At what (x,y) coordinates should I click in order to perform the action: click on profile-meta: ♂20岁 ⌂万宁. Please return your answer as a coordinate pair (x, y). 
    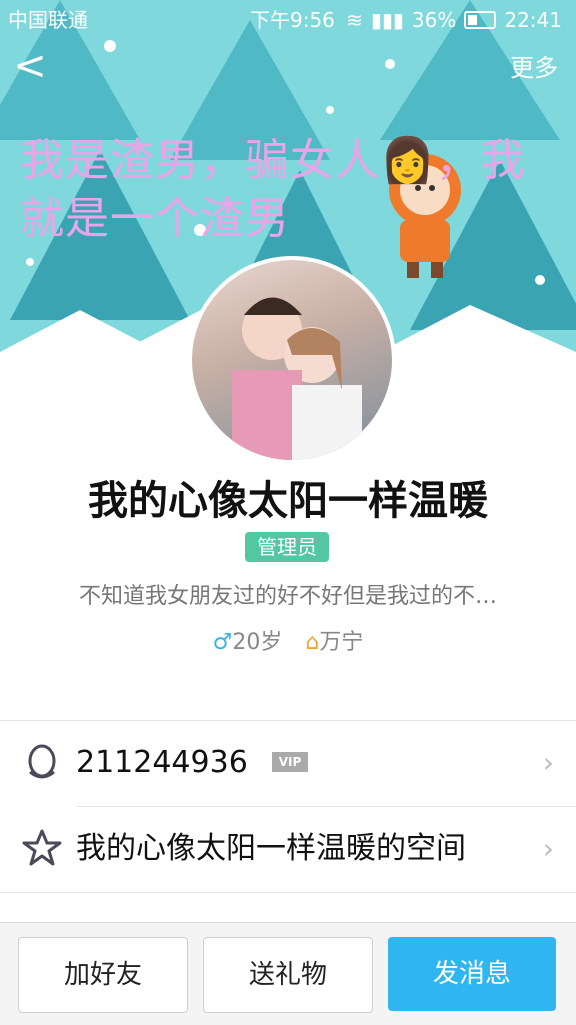
    Looking at the image, I should click on (288, 640).